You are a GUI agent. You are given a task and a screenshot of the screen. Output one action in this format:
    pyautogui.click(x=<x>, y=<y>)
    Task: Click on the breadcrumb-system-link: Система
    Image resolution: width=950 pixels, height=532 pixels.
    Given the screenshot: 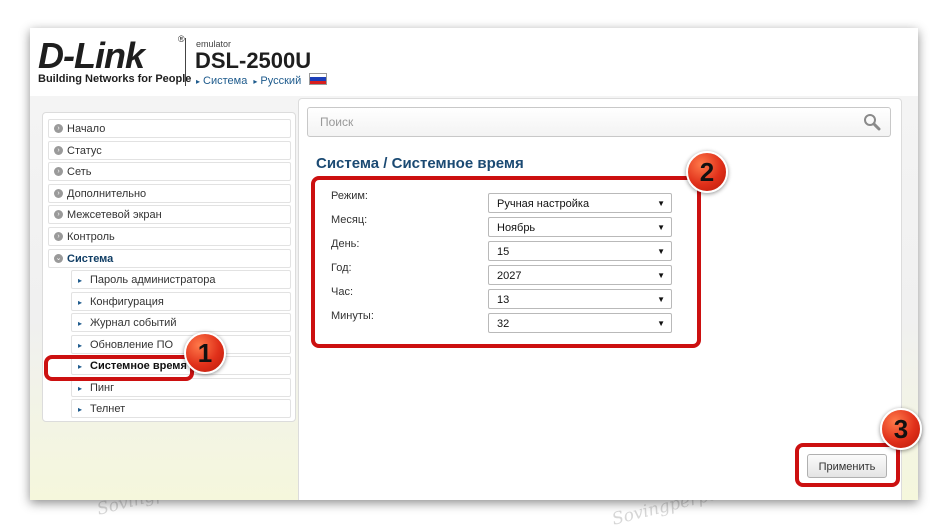 What is the action you would take?
    pyautogui.click(x=225, y=81)
    